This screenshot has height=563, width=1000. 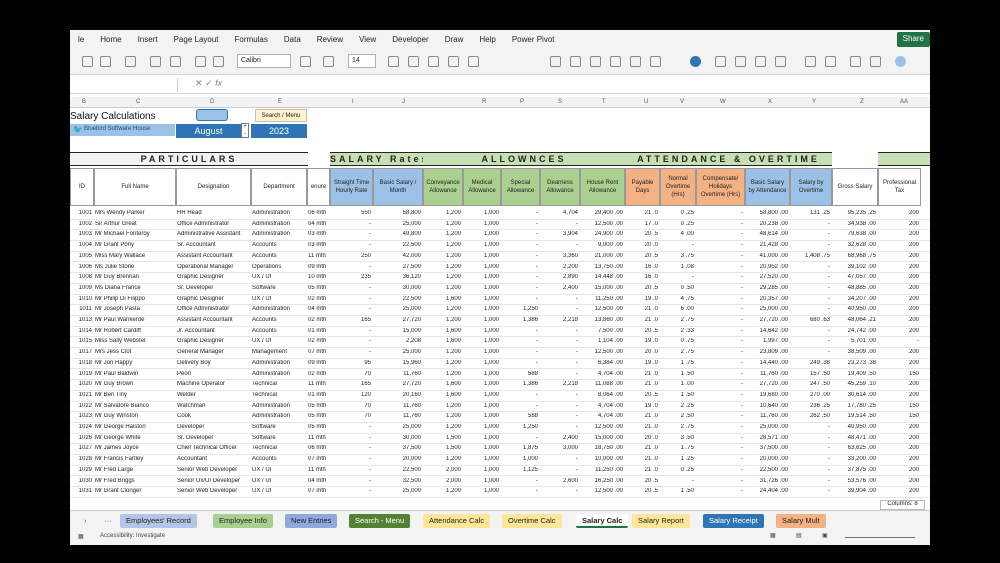 I want to click on search-menu-button: Search / Menu, so click(x=281, y=115).